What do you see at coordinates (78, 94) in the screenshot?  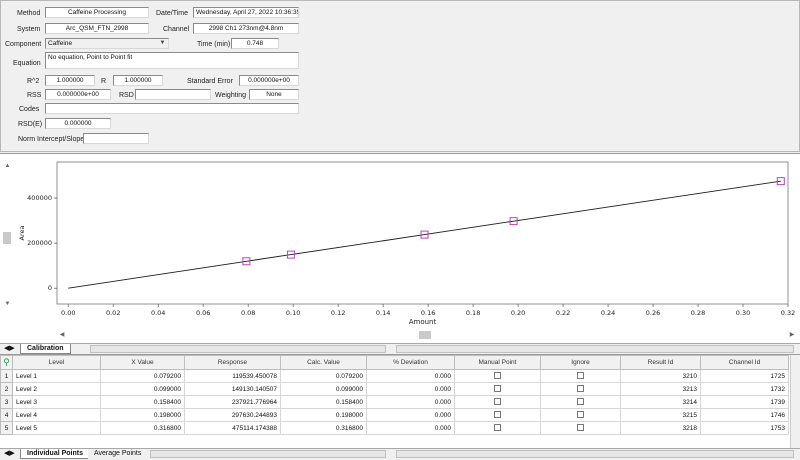 I see `rss-field: 0.000000e+00` at bounding box center [78, 94].